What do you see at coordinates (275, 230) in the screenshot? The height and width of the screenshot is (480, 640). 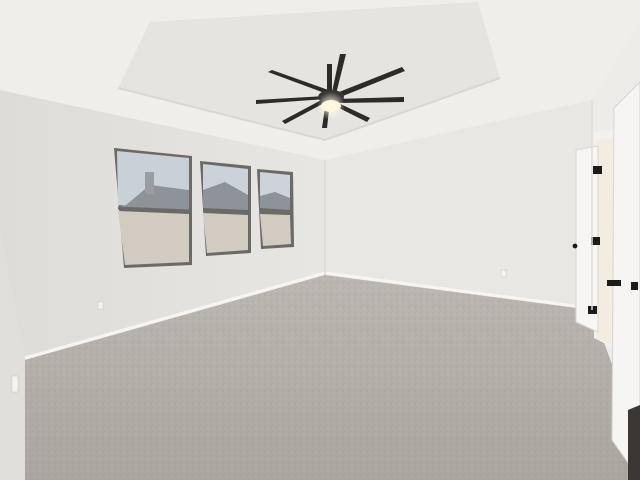 I see `window-3-fence` at bounding box center [275, 230].